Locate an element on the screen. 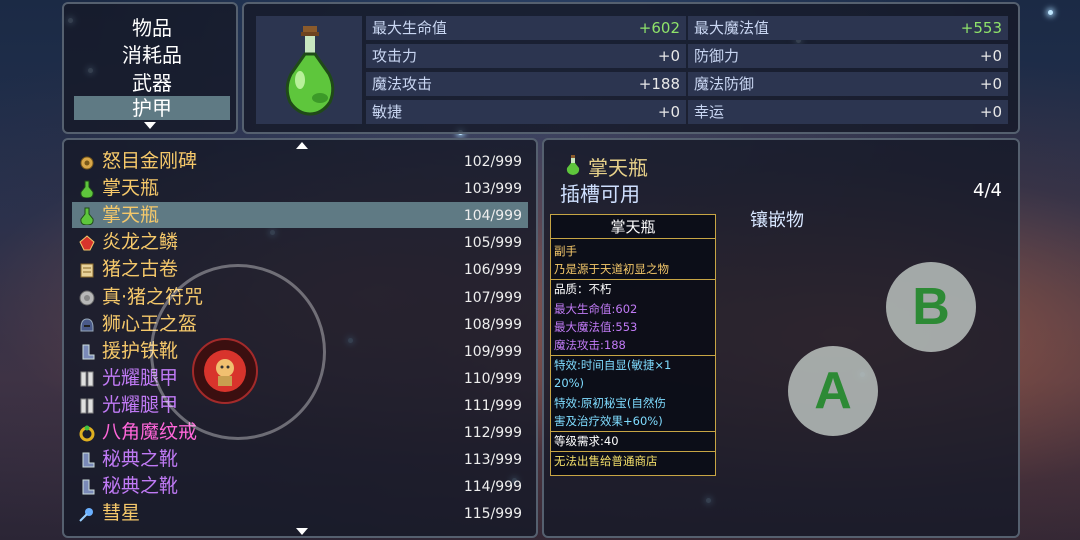 The width and height of the screenshot is (1080, 540). stat-max-hp: 最大生命值 +602 is located at coordinates (526, 28).